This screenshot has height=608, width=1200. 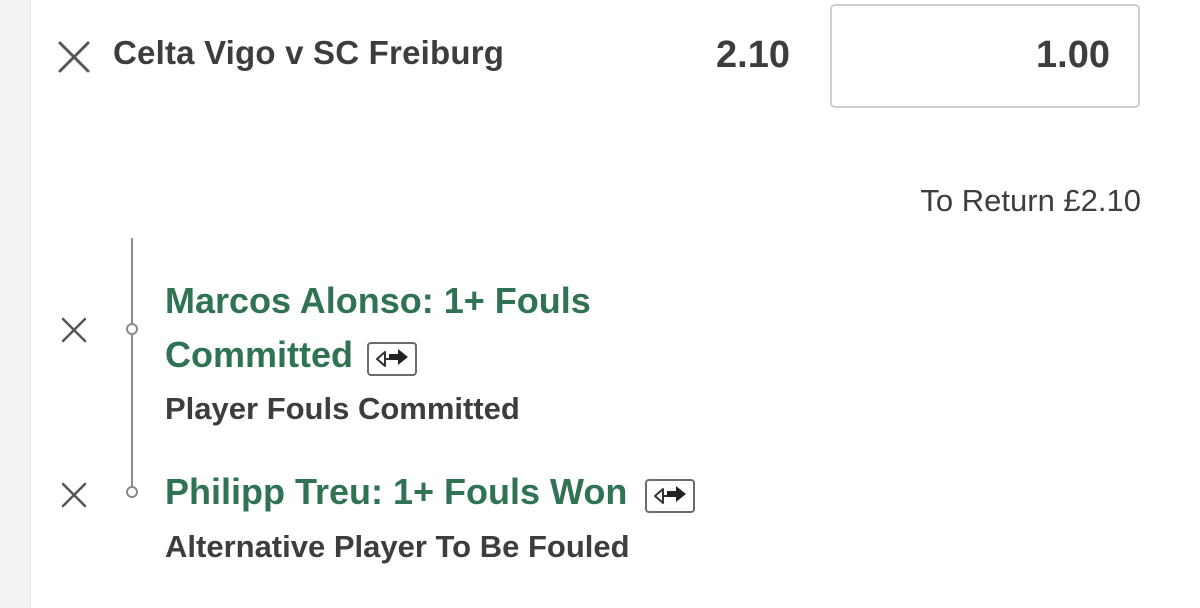 What do you see at coordinates (396, 491) in the screenshot?
I see `selection-title-text: Philipp Treu: 1+ Fouls Won` at bounding box center [396, 491].